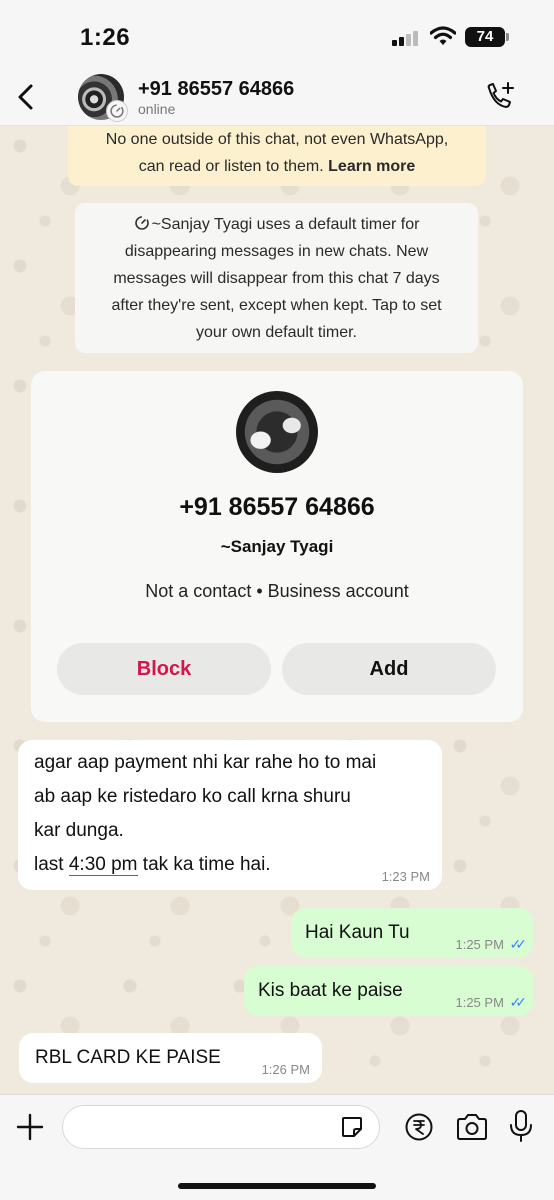 The image size is (554, 1200). I want to click on status-bar: 1:26 74, so click(277, 35).